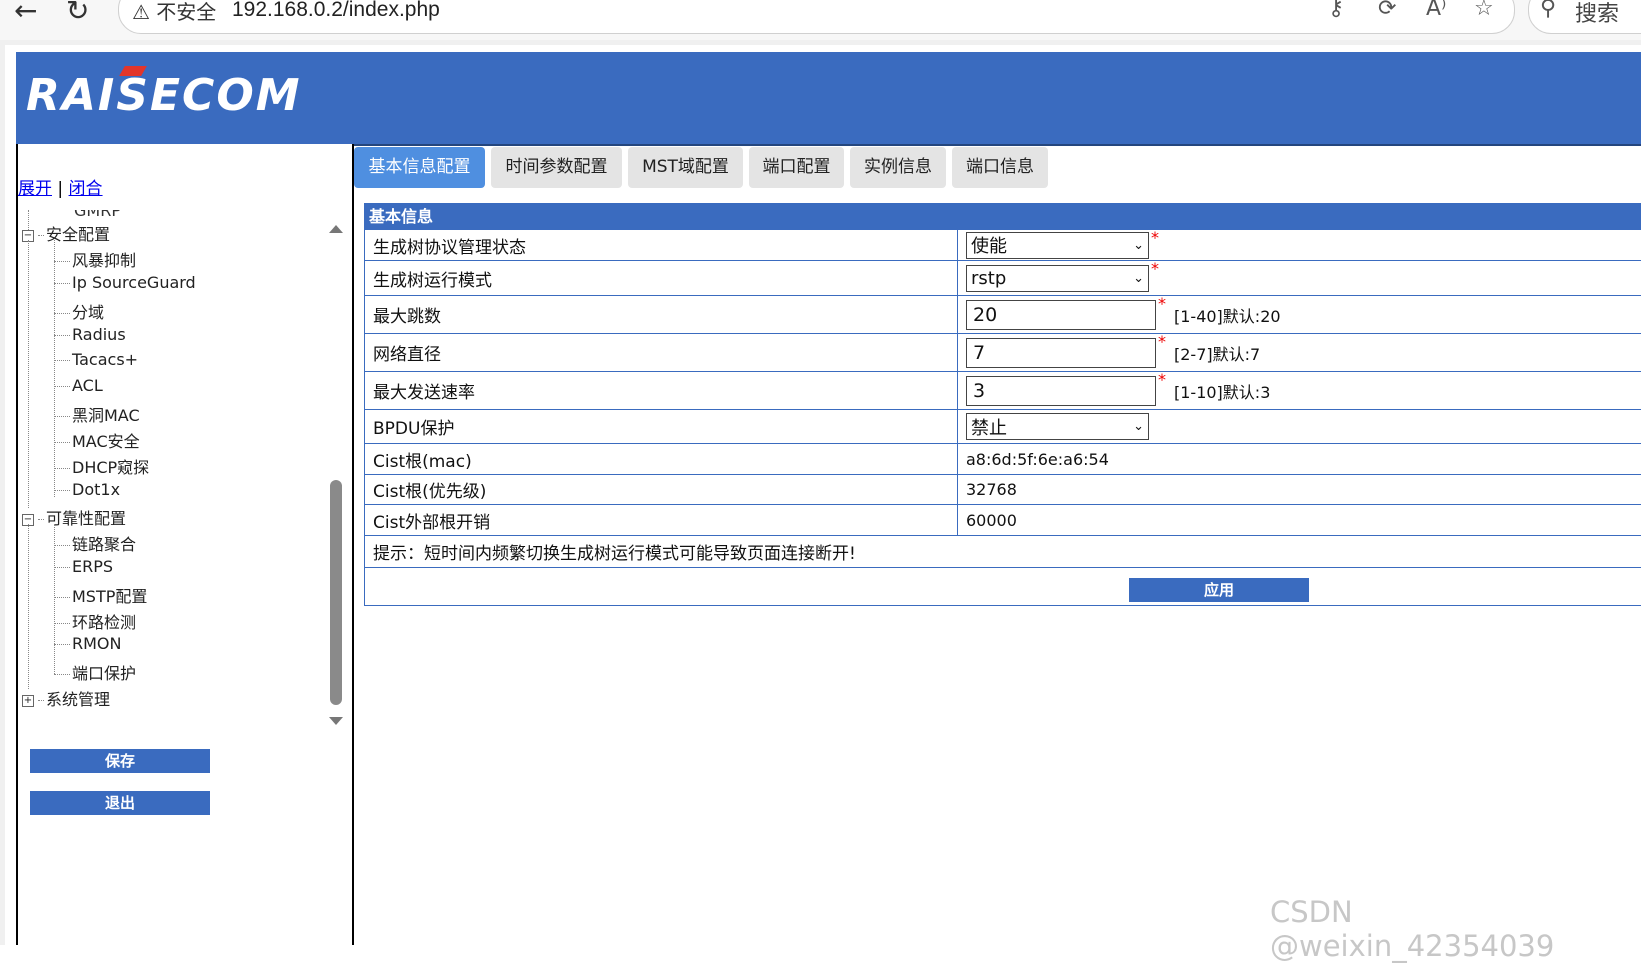  Describe the element at coordinates (164, 95) in the screenshot. I see `logo: RAISECOM` at that location.